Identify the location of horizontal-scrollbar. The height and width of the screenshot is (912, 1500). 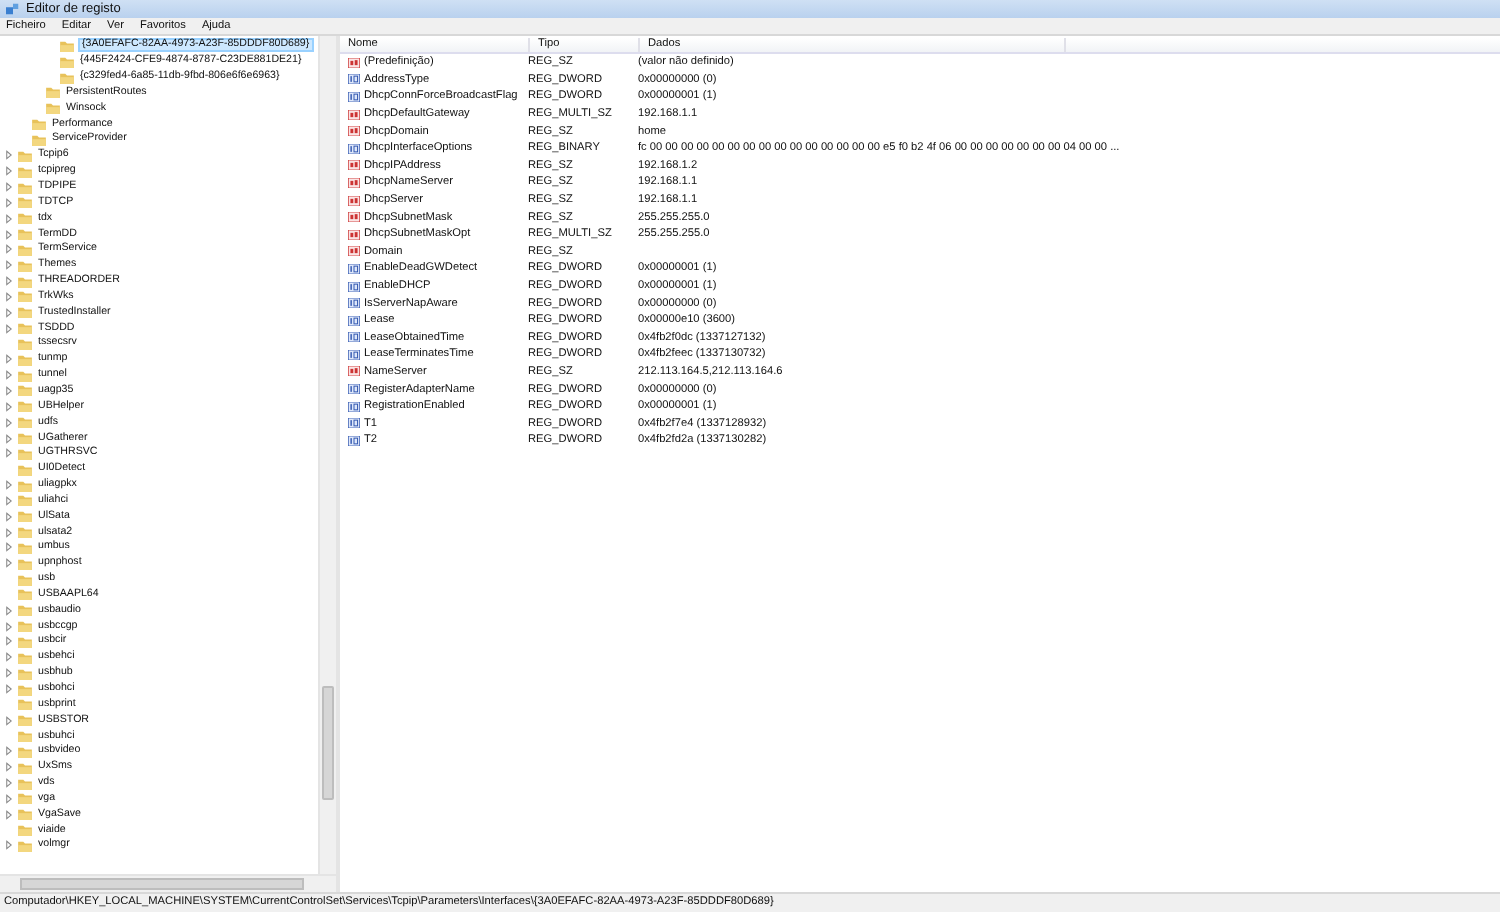
(168, 883).